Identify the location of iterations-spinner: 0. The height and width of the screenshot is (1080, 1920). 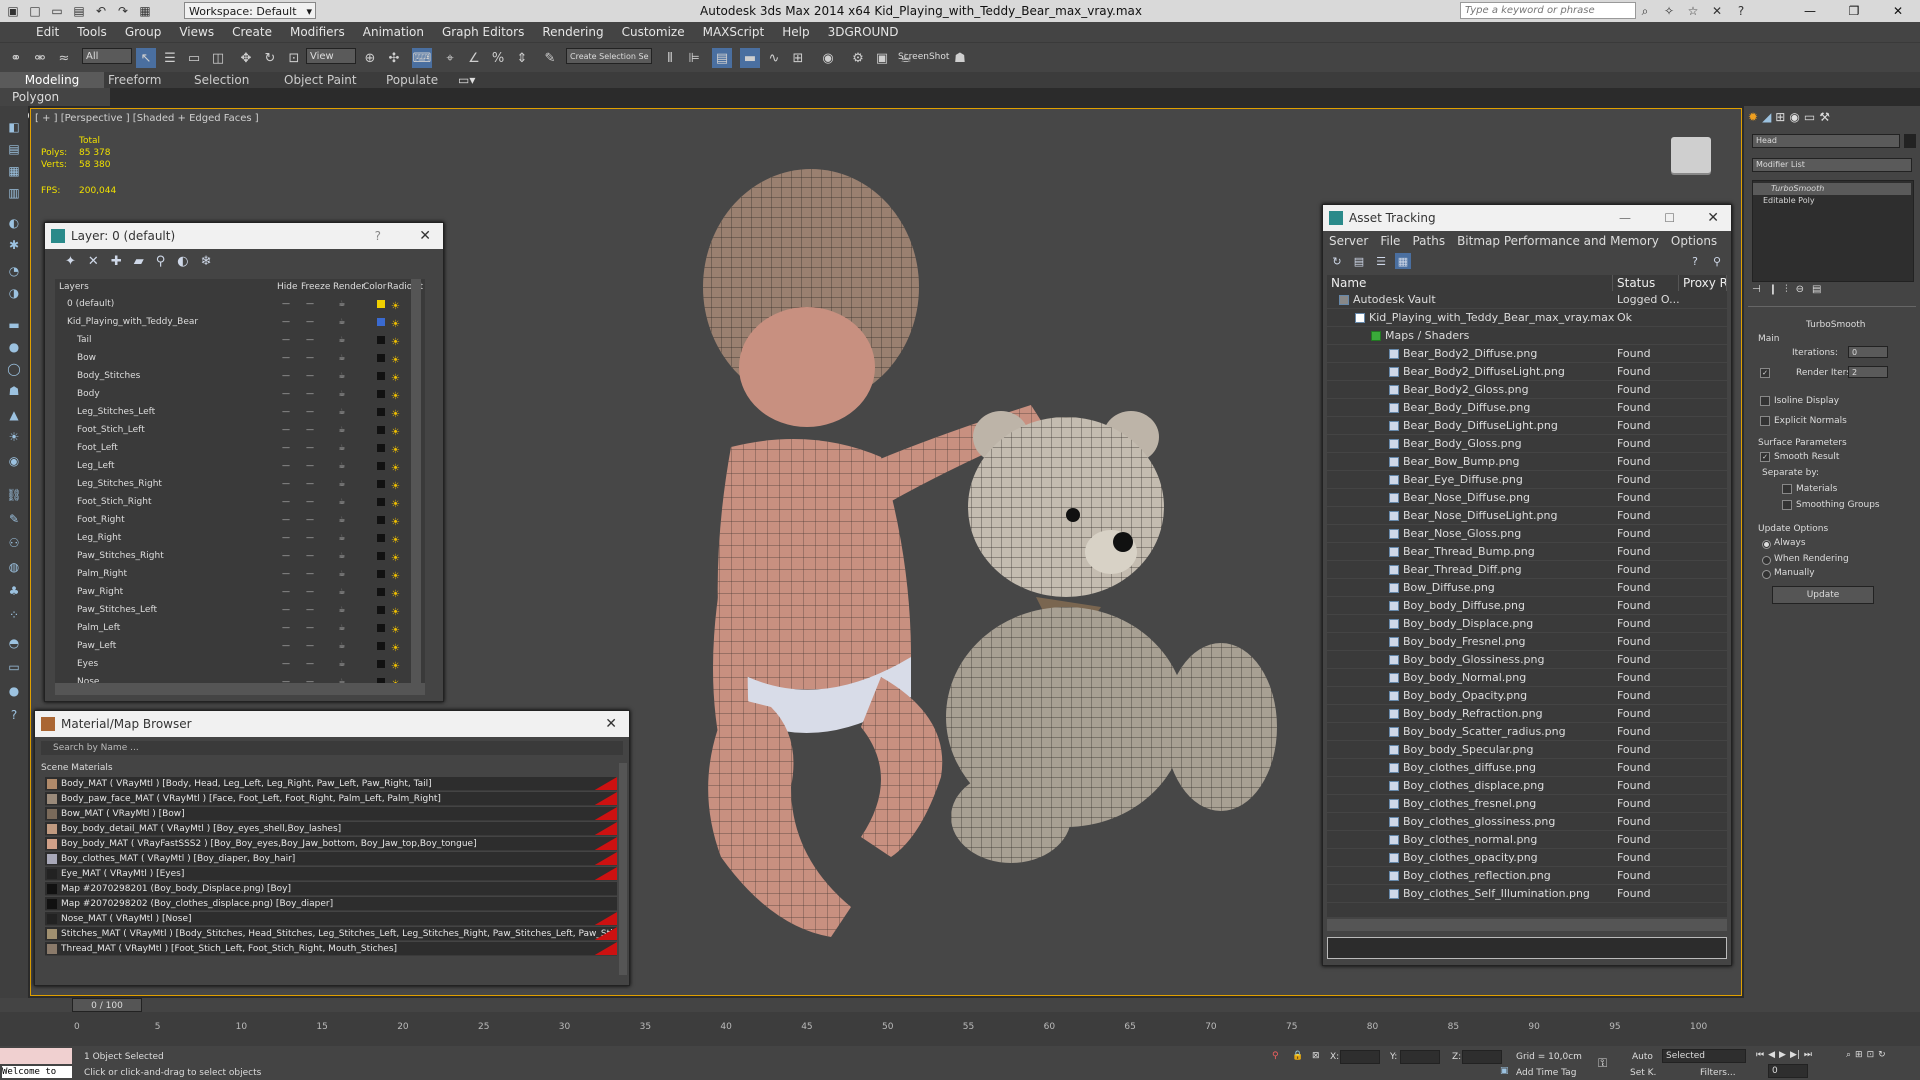
(1868, 352).